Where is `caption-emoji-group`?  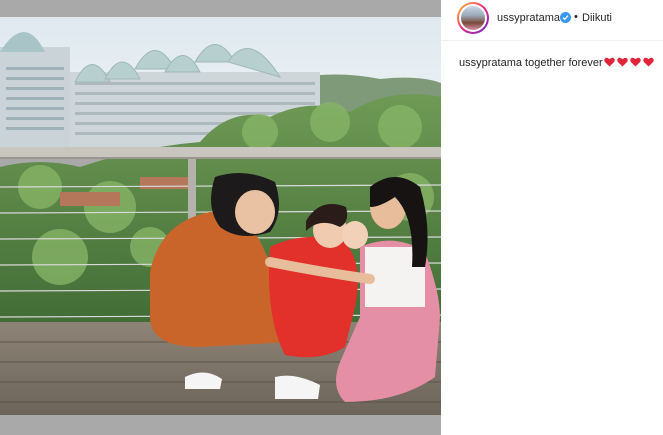 caption-emoji-group is located at coordinates (629, 63).